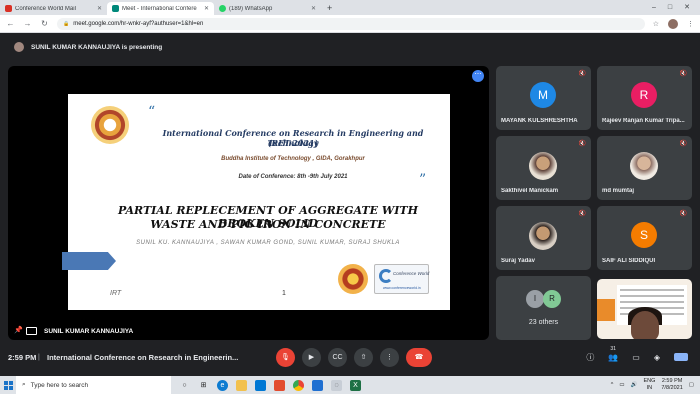 This screenshot has height=394, width=700. What do you see at coordinates (649, 388) in the screenshot?
I see `region: IN` at bounding box center [649, 388].